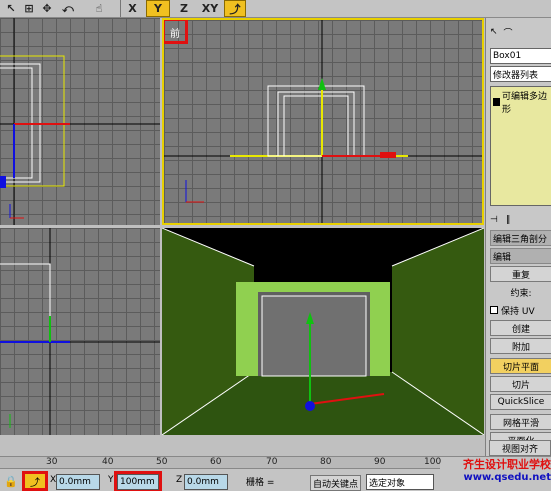 This screenshot has width=551, height=491. I want to click on constraint-label: 约束:, so click(521, 293).